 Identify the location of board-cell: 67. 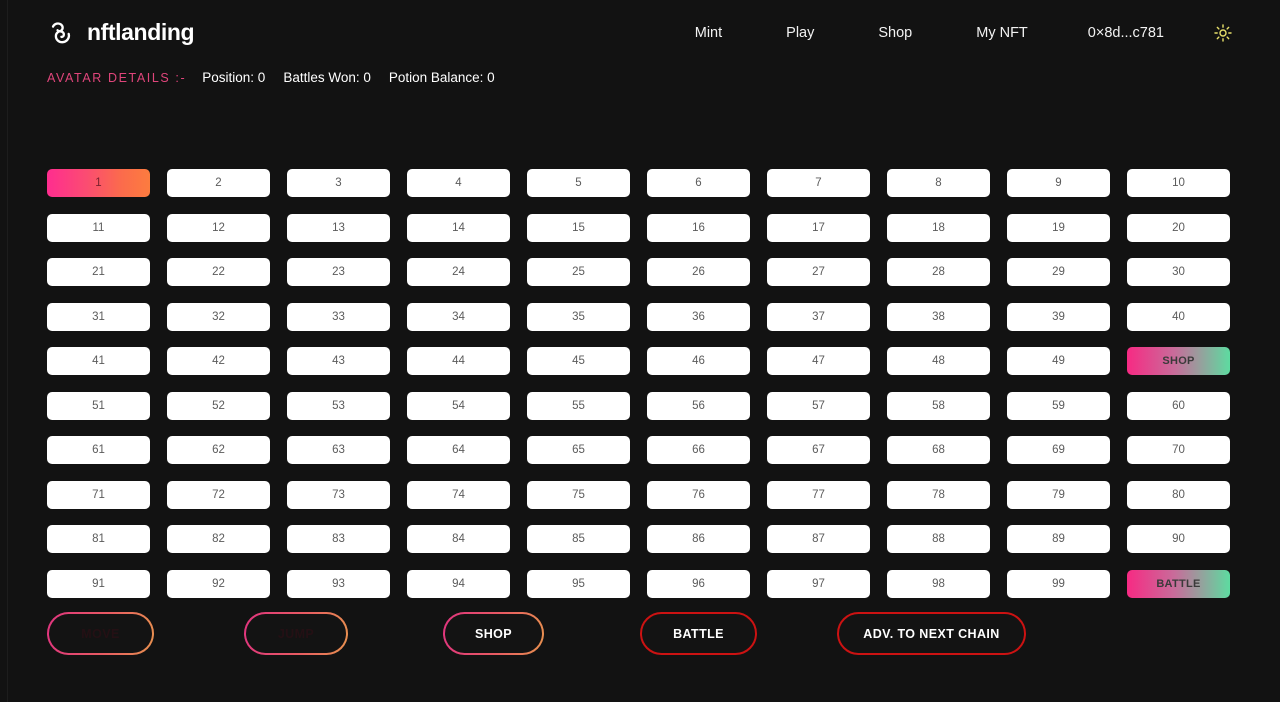
(818, 450).